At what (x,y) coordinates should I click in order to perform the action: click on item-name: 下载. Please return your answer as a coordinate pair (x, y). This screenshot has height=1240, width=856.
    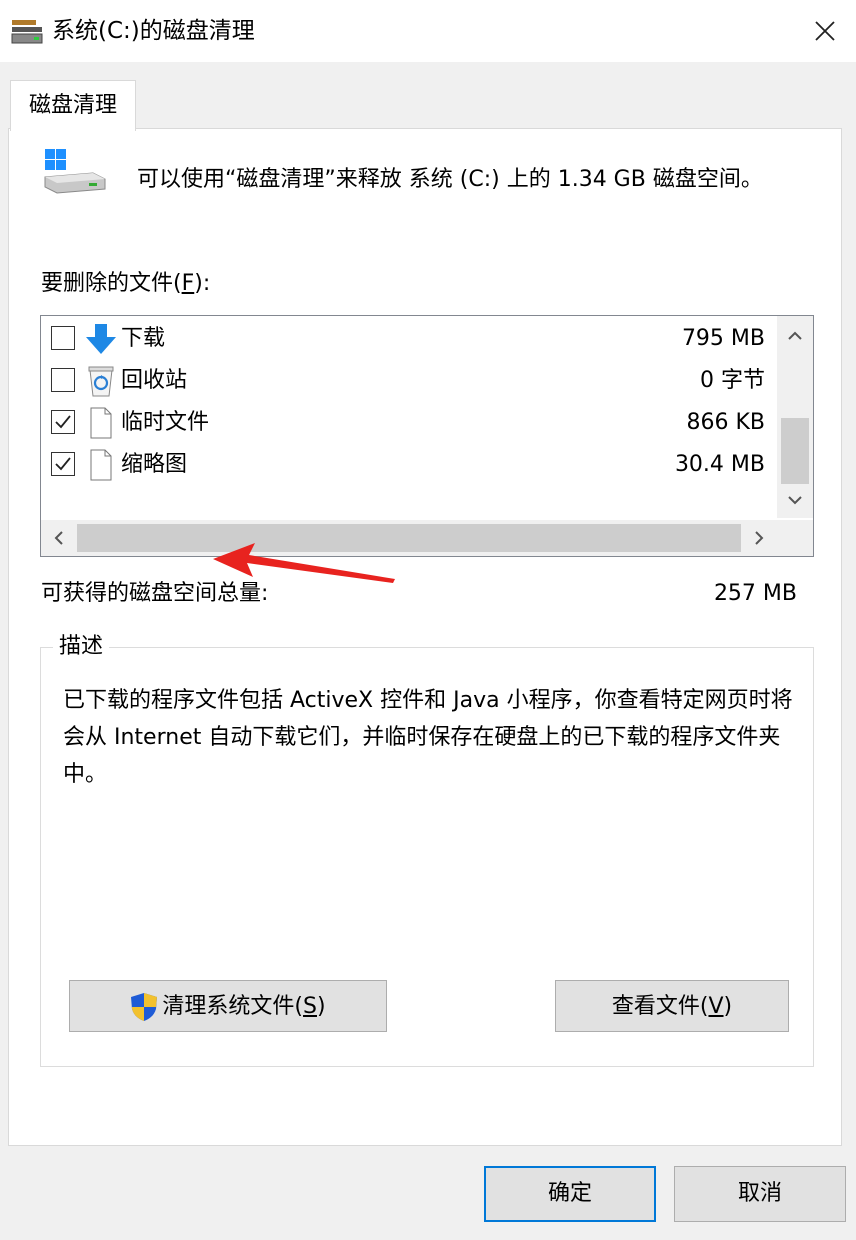
    Looking at the image, I should click on (143, 338).